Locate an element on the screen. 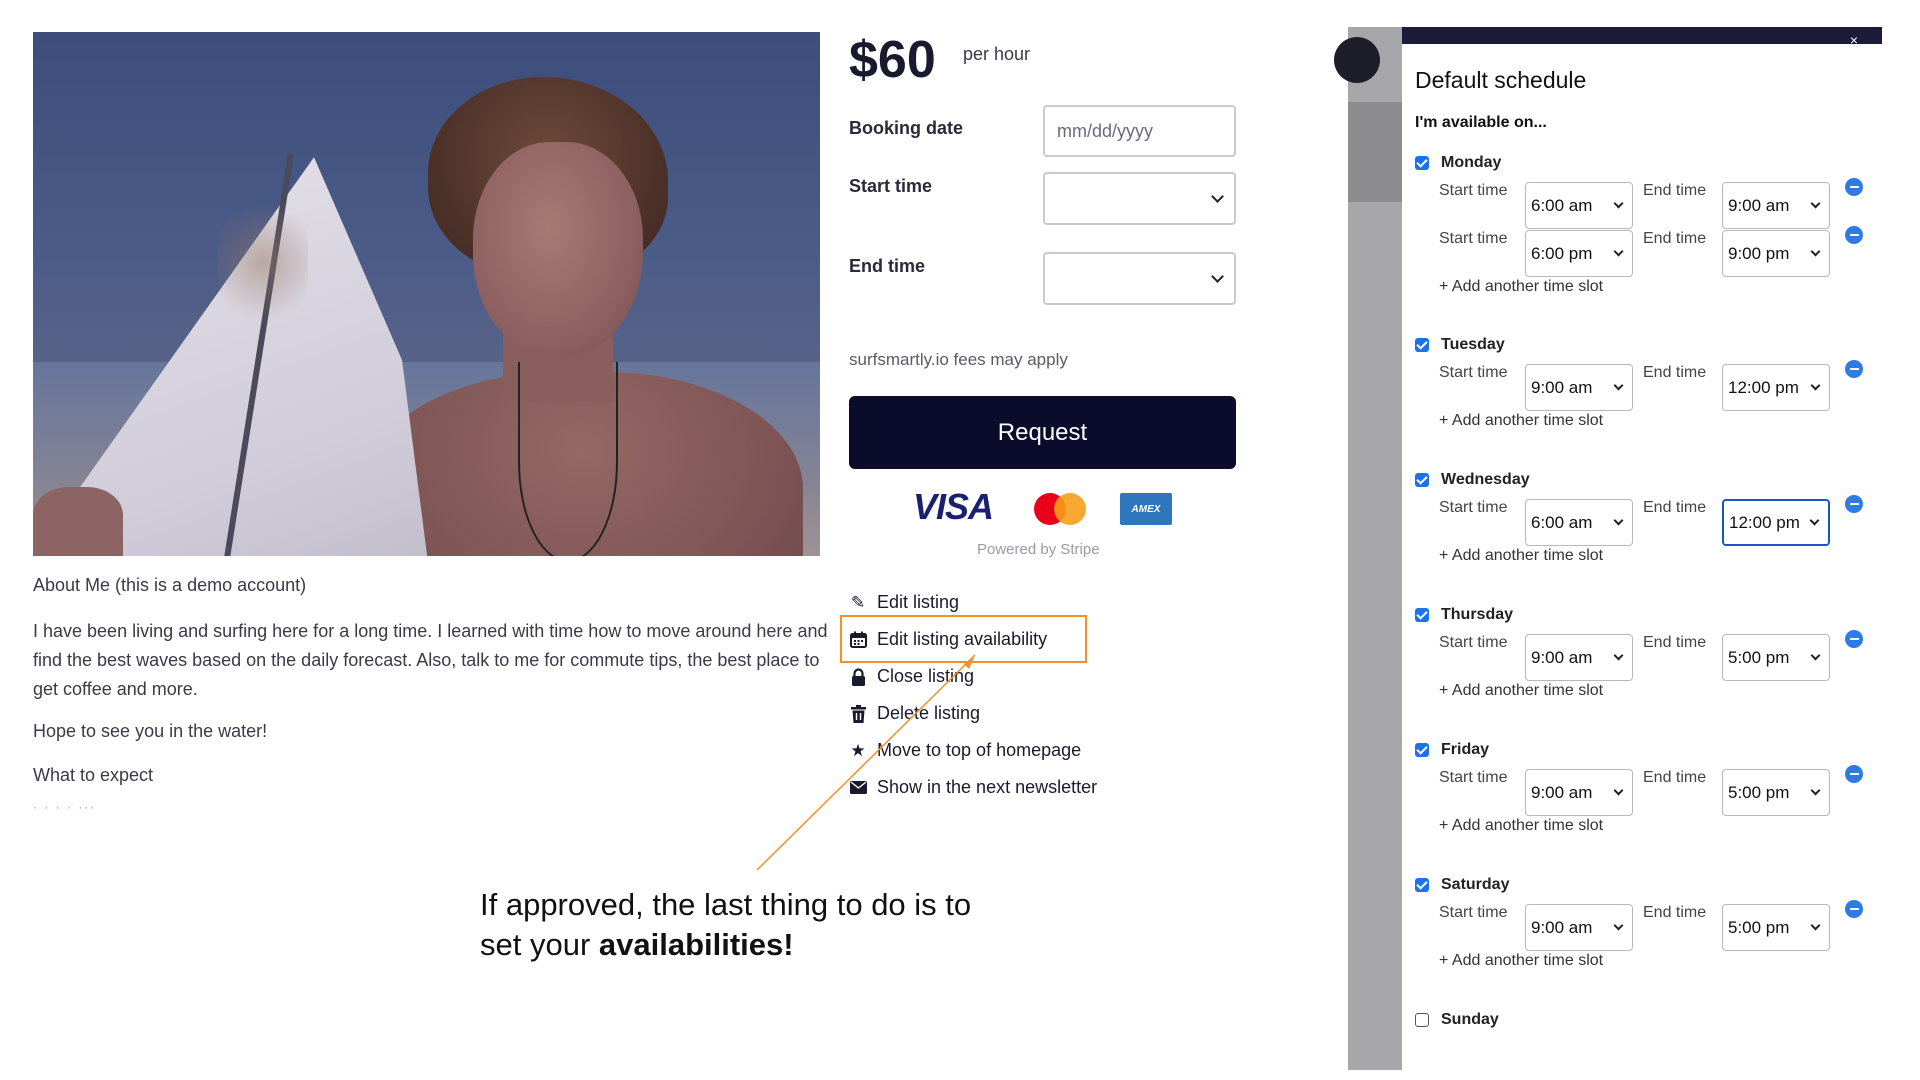 The image size is (1920, 1080). day-name: Sunday is located at coordinates (1470, 1019).